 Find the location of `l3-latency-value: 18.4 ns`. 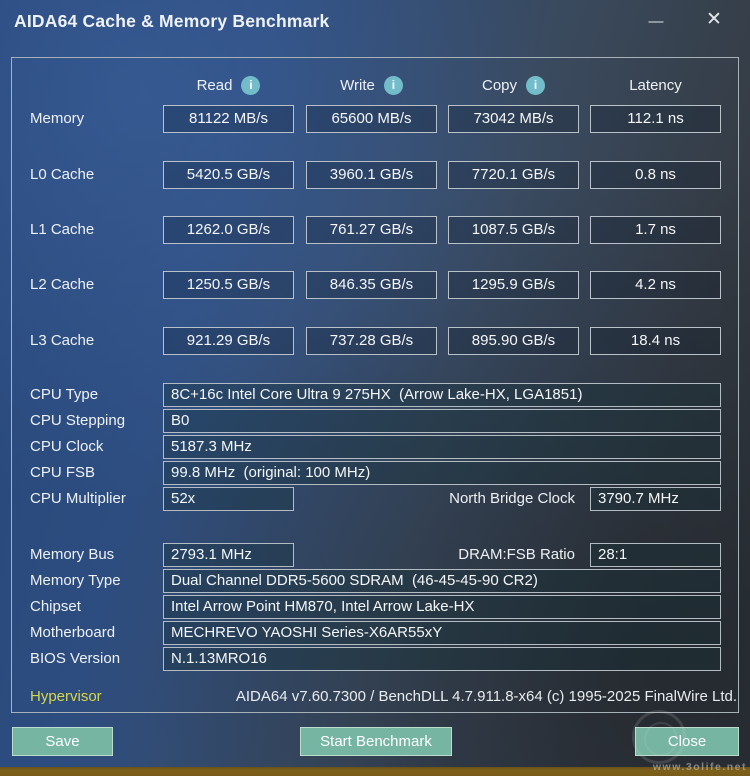

l3-latency-value: 18.4 ns is located at coordinates (655, 341).